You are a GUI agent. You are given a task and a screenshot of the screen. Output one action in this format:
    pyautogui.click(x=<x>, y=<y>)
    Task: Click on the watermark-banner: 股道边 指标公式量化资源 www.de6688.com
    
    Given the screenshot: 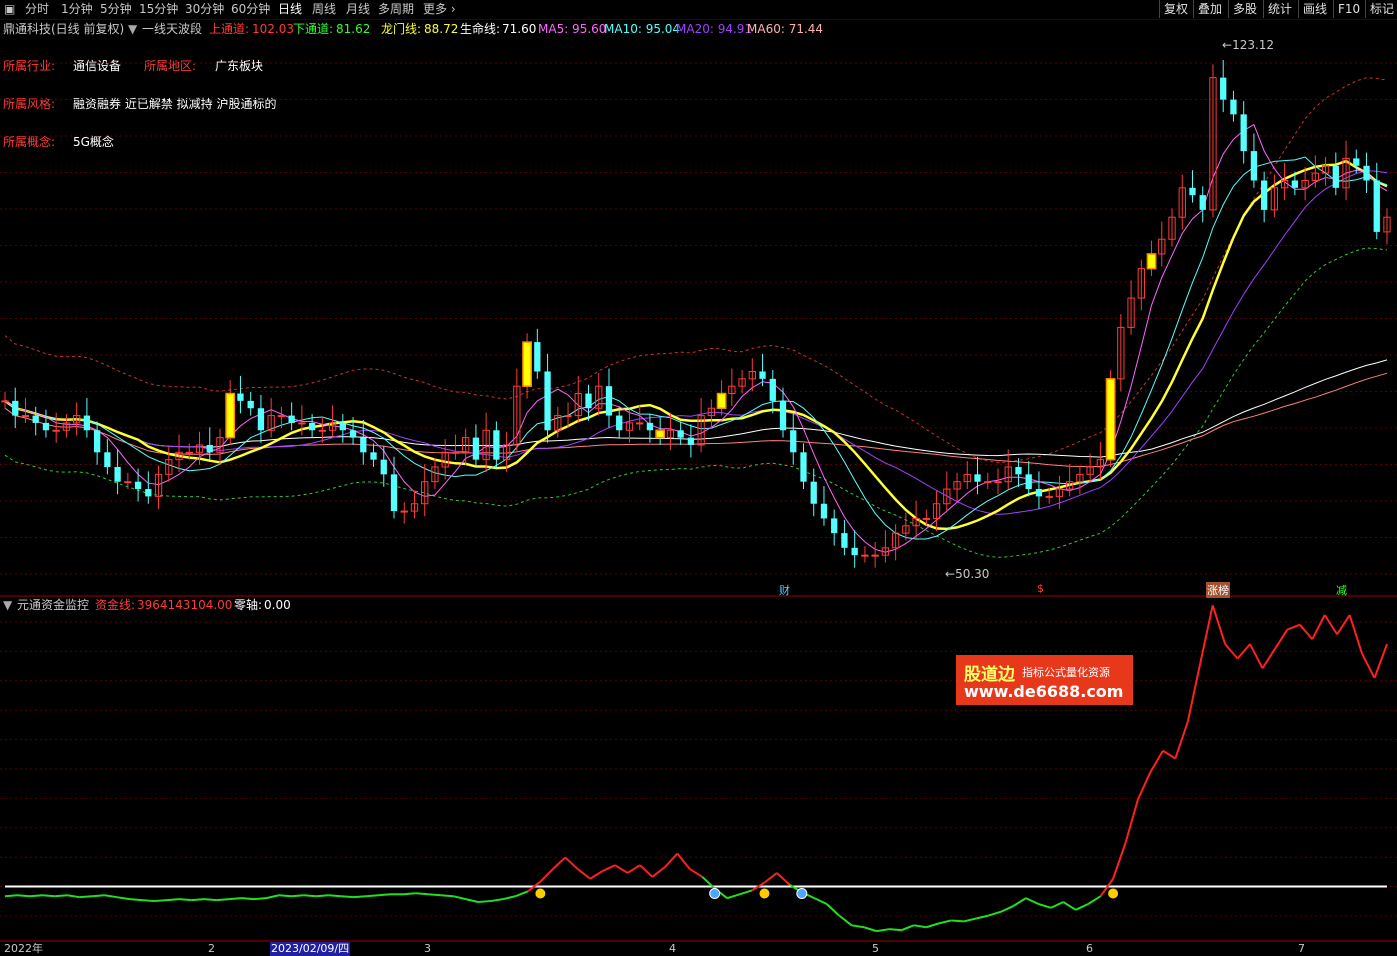 What is the action you would take?
    pyautogui.click(x=1044, y=680)
    